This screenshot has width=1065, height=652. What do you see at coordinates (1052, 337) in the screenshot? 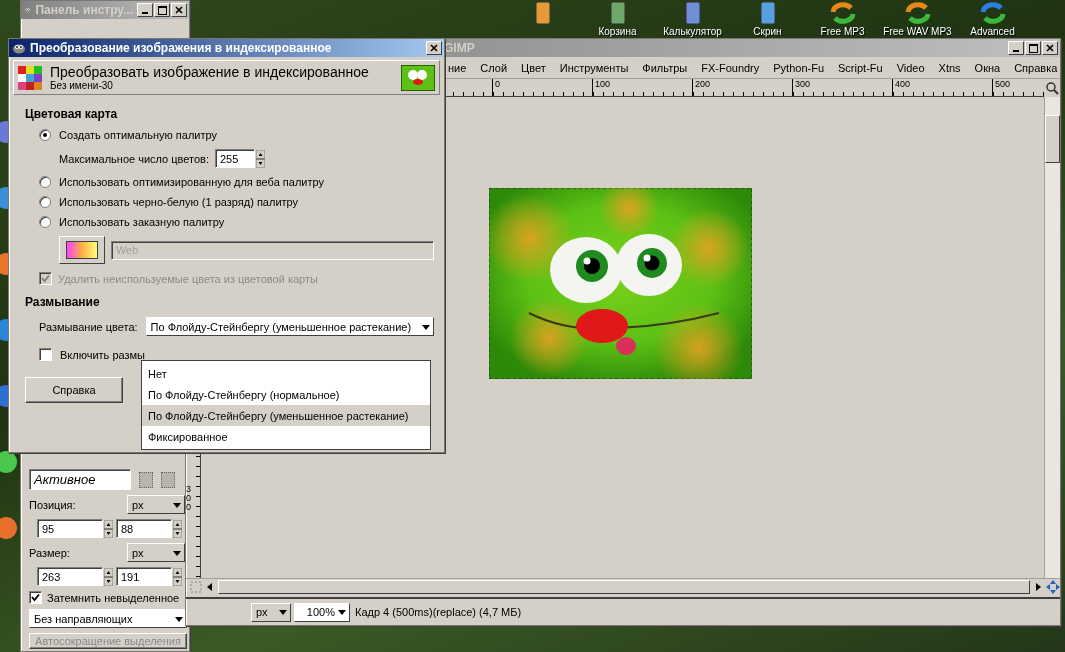
I see `vertical-scrollbar` at bounding box center [1052, 337].